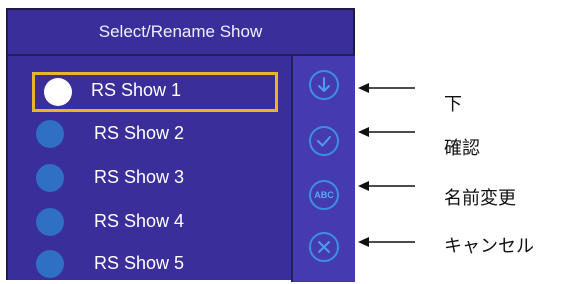 This screenshot has height=284, width=564. I want to click on confirm-button, so click(324, 141).